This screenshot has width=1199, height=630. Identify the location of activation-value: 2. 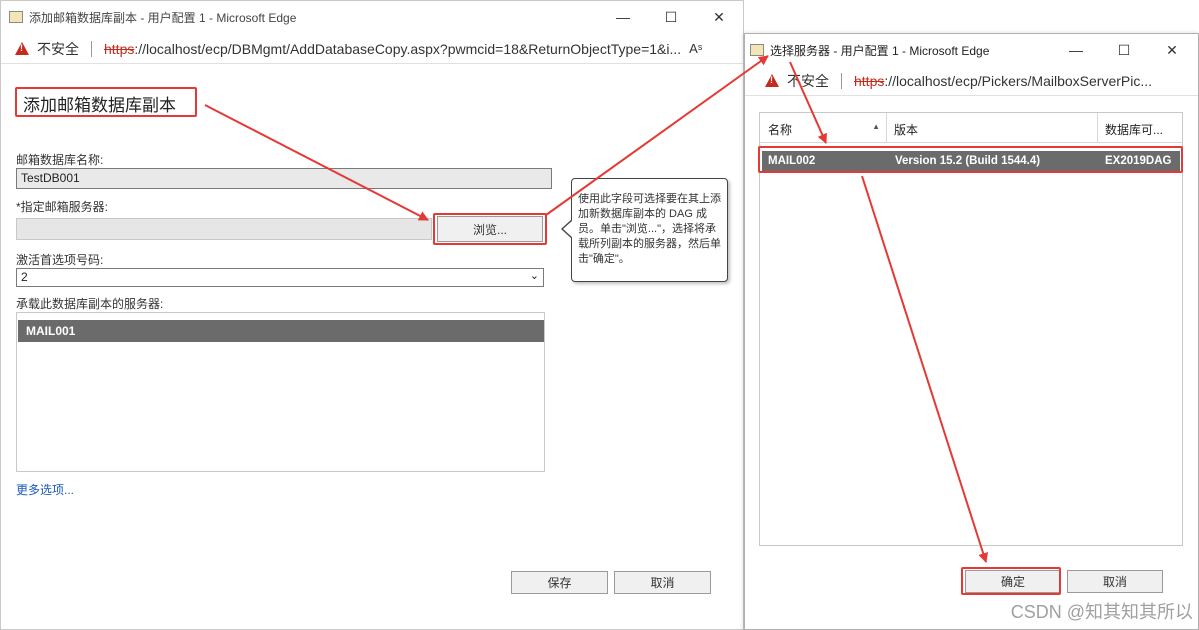
(24, 277).